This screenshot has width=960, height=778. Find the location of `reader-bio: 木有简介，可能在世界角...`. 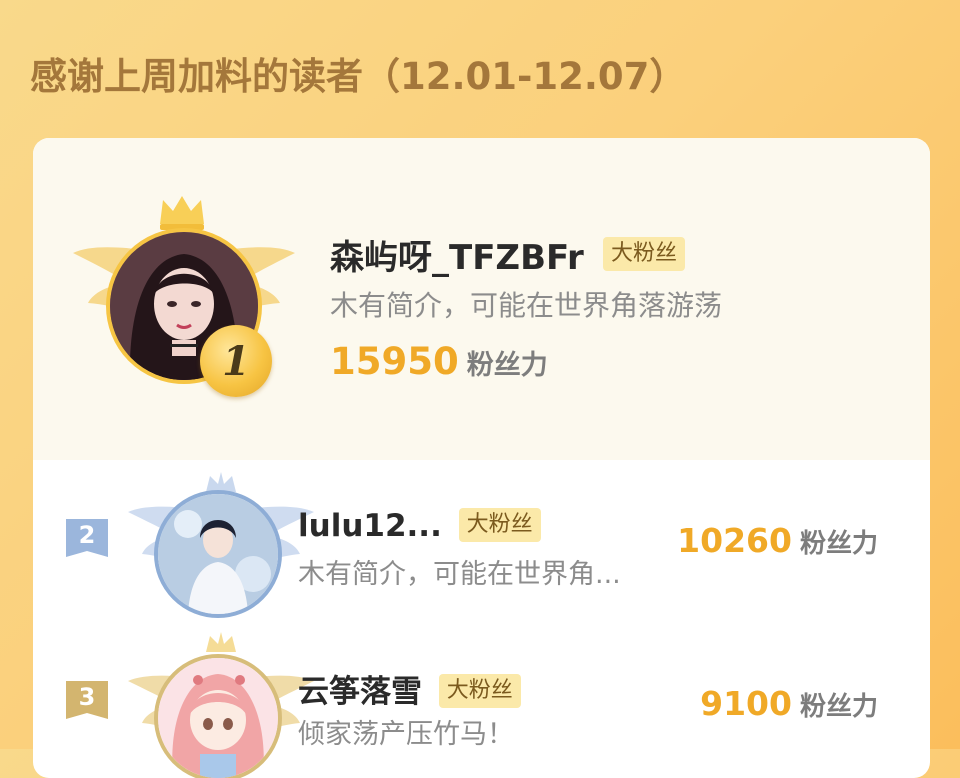

reader-bio: 木有简介，可能在世界角... is located at coordinates (459, 574).